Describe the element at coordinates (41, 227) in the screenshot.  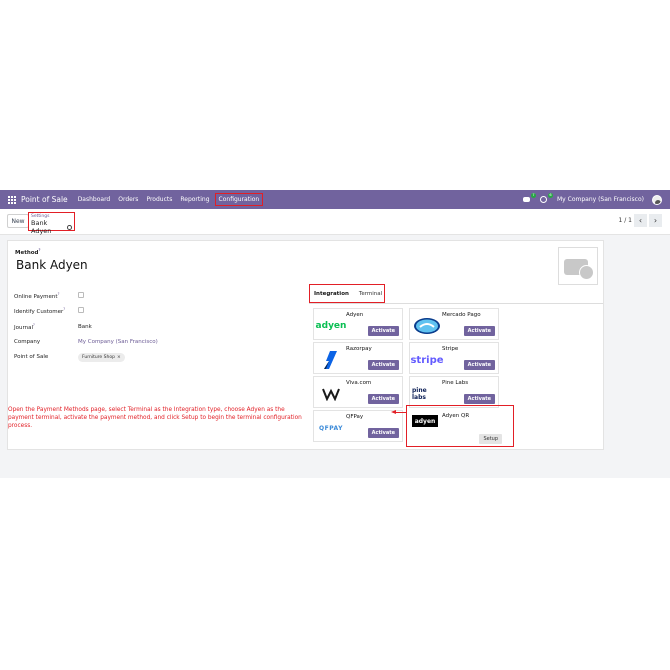
I see `breadcrumb-current-label: Bank Adyen` at that location.